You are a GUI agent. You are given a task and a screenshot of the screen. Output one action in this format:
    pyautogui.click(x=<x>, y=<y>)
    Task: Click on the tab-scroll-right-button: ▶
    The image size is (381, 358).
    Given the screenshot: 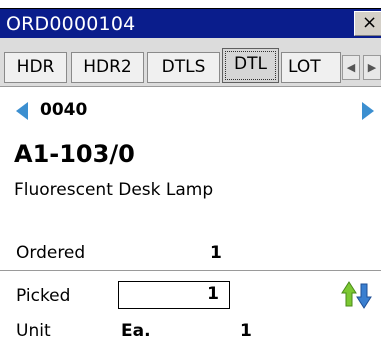 What is the action you would take?
    pyautogui.click(x=372, y=67)
    